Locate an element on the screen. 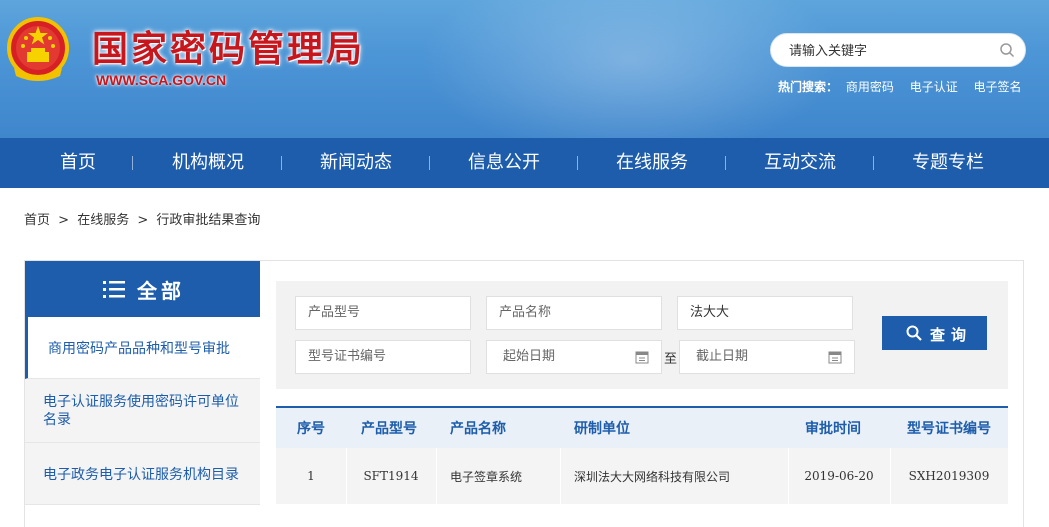 This screenshot has width=1049, height=527. breadcrumb-online-service: 在线服务 is located at coordinates (103, 220).